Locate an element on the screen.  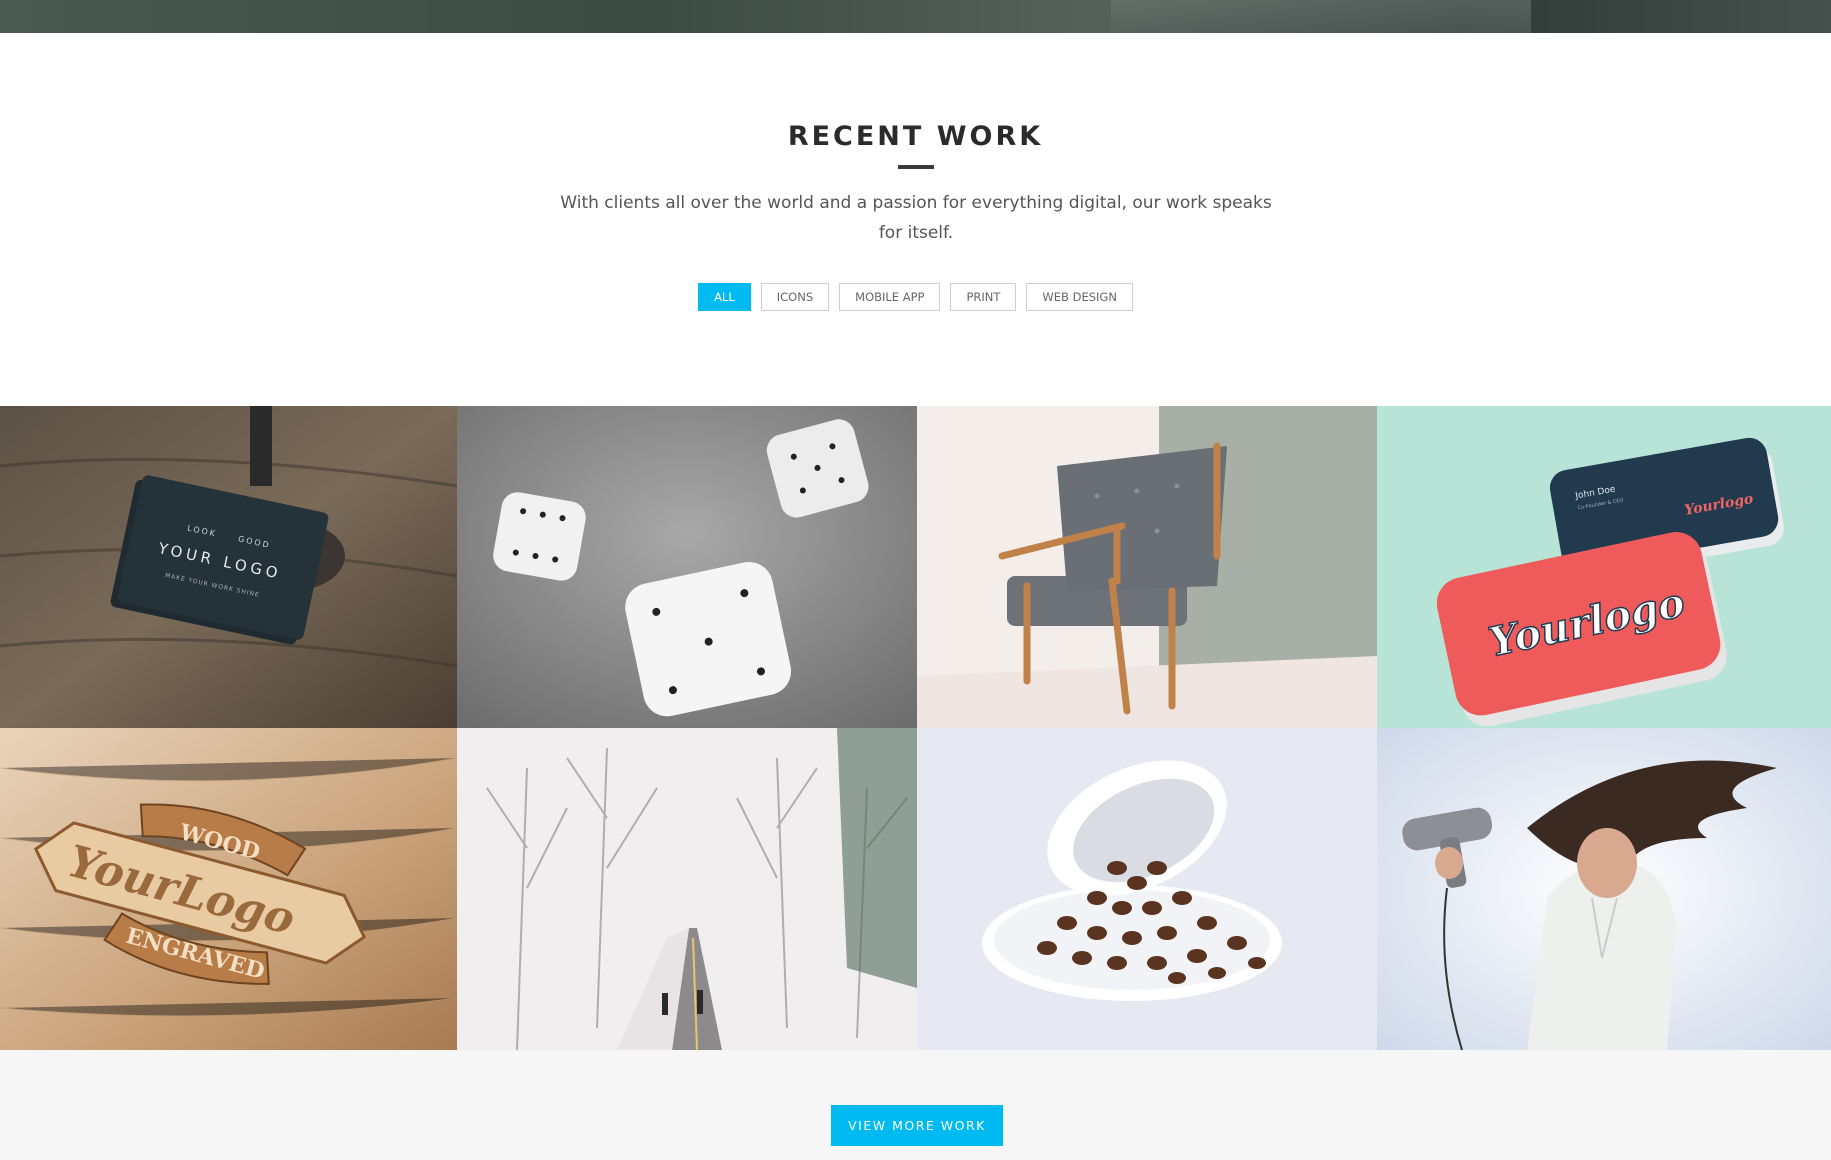
business-cards-wood-image: LOOK GOOD YOUR LOGO MAKE YOUR WORK SHINE is located at coordinates (228, 567).